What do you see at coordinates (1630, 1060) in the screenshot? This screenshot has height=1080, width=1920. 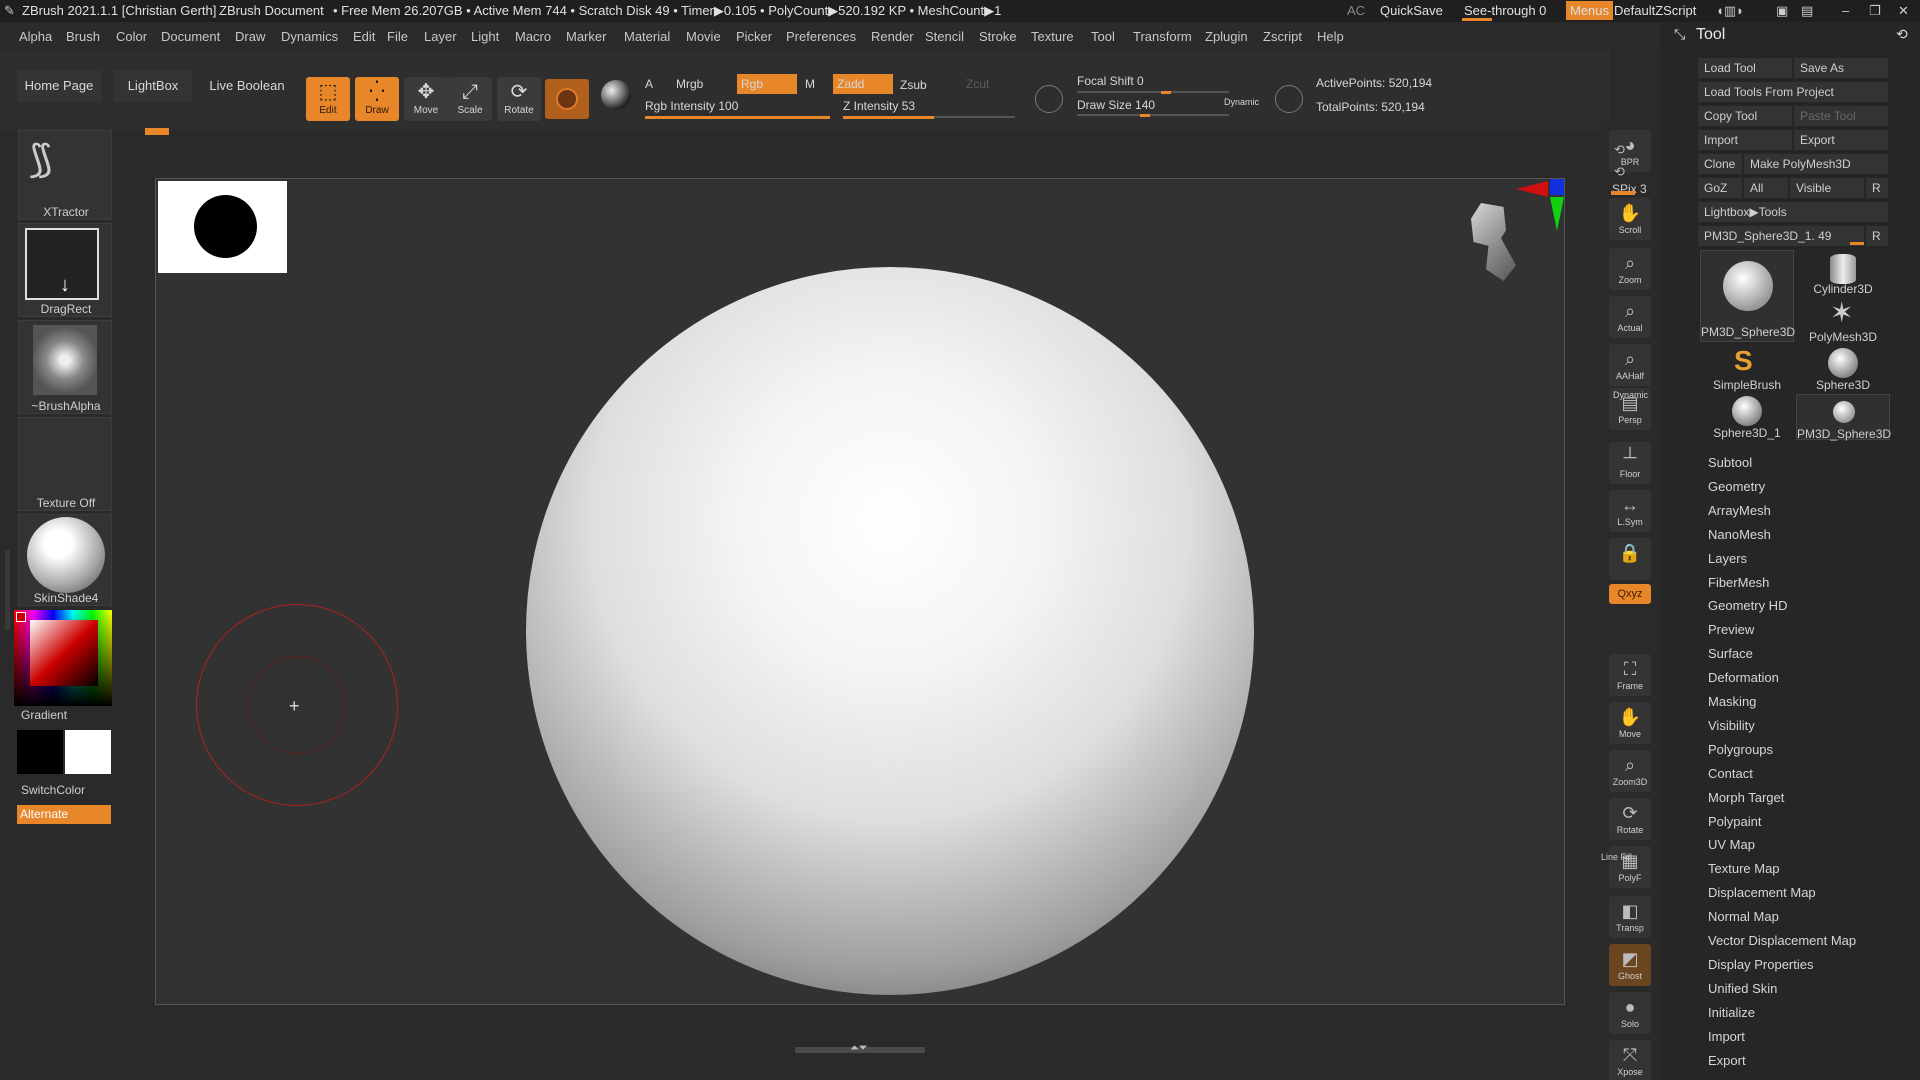 I see `rightshelf-xpose-button: ⤧ Xpose` at bounding box center [1630, 1060].